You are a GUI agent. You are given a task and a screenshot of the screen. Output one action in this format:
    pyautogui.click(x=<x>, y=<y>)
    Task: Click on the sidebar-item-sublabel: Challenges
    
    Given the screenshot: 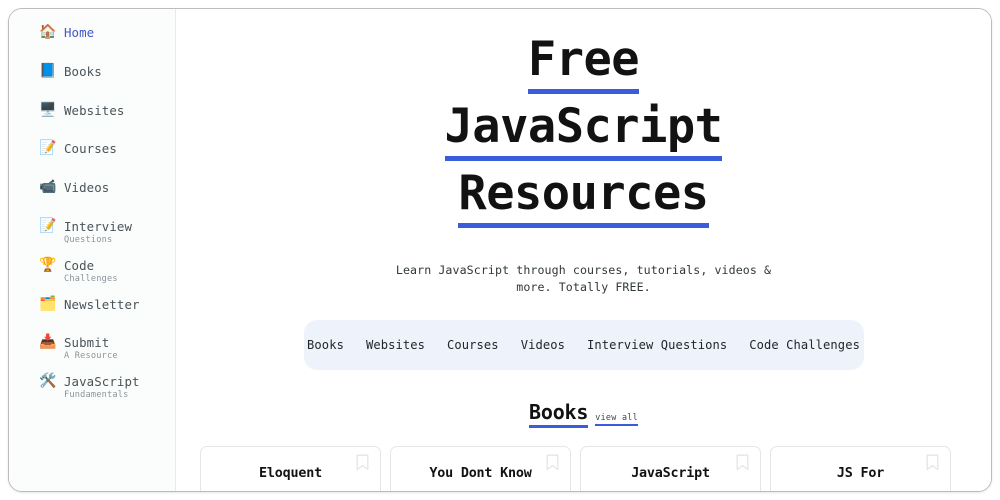 What is the action you would take?
    pyautogui.click(x=91, y=278)
    